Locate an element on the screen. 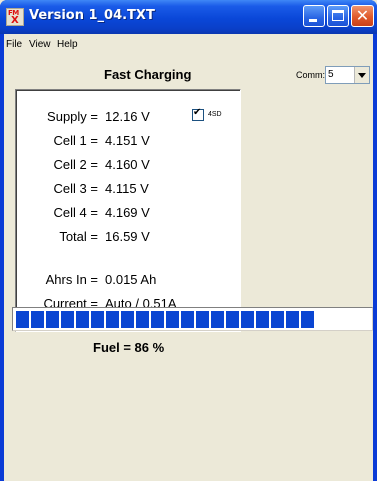 The image size is (377, 481). maximize-icon is located at coordinates (338, 15).